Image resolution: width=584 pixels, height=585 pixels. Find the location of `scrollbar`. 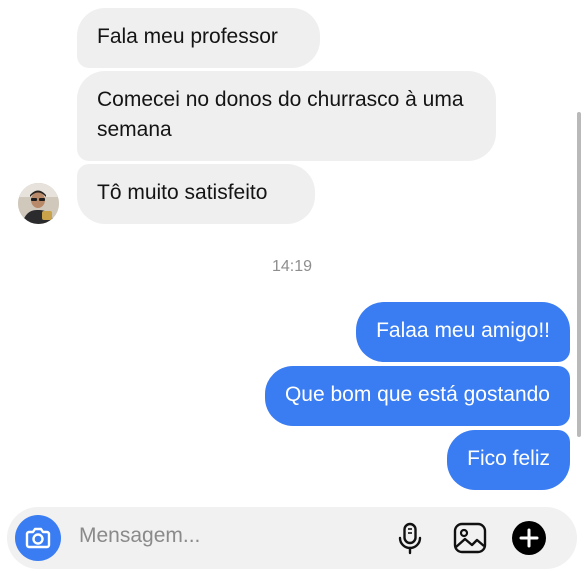

scrollbar is located at coordinates (579, 274).